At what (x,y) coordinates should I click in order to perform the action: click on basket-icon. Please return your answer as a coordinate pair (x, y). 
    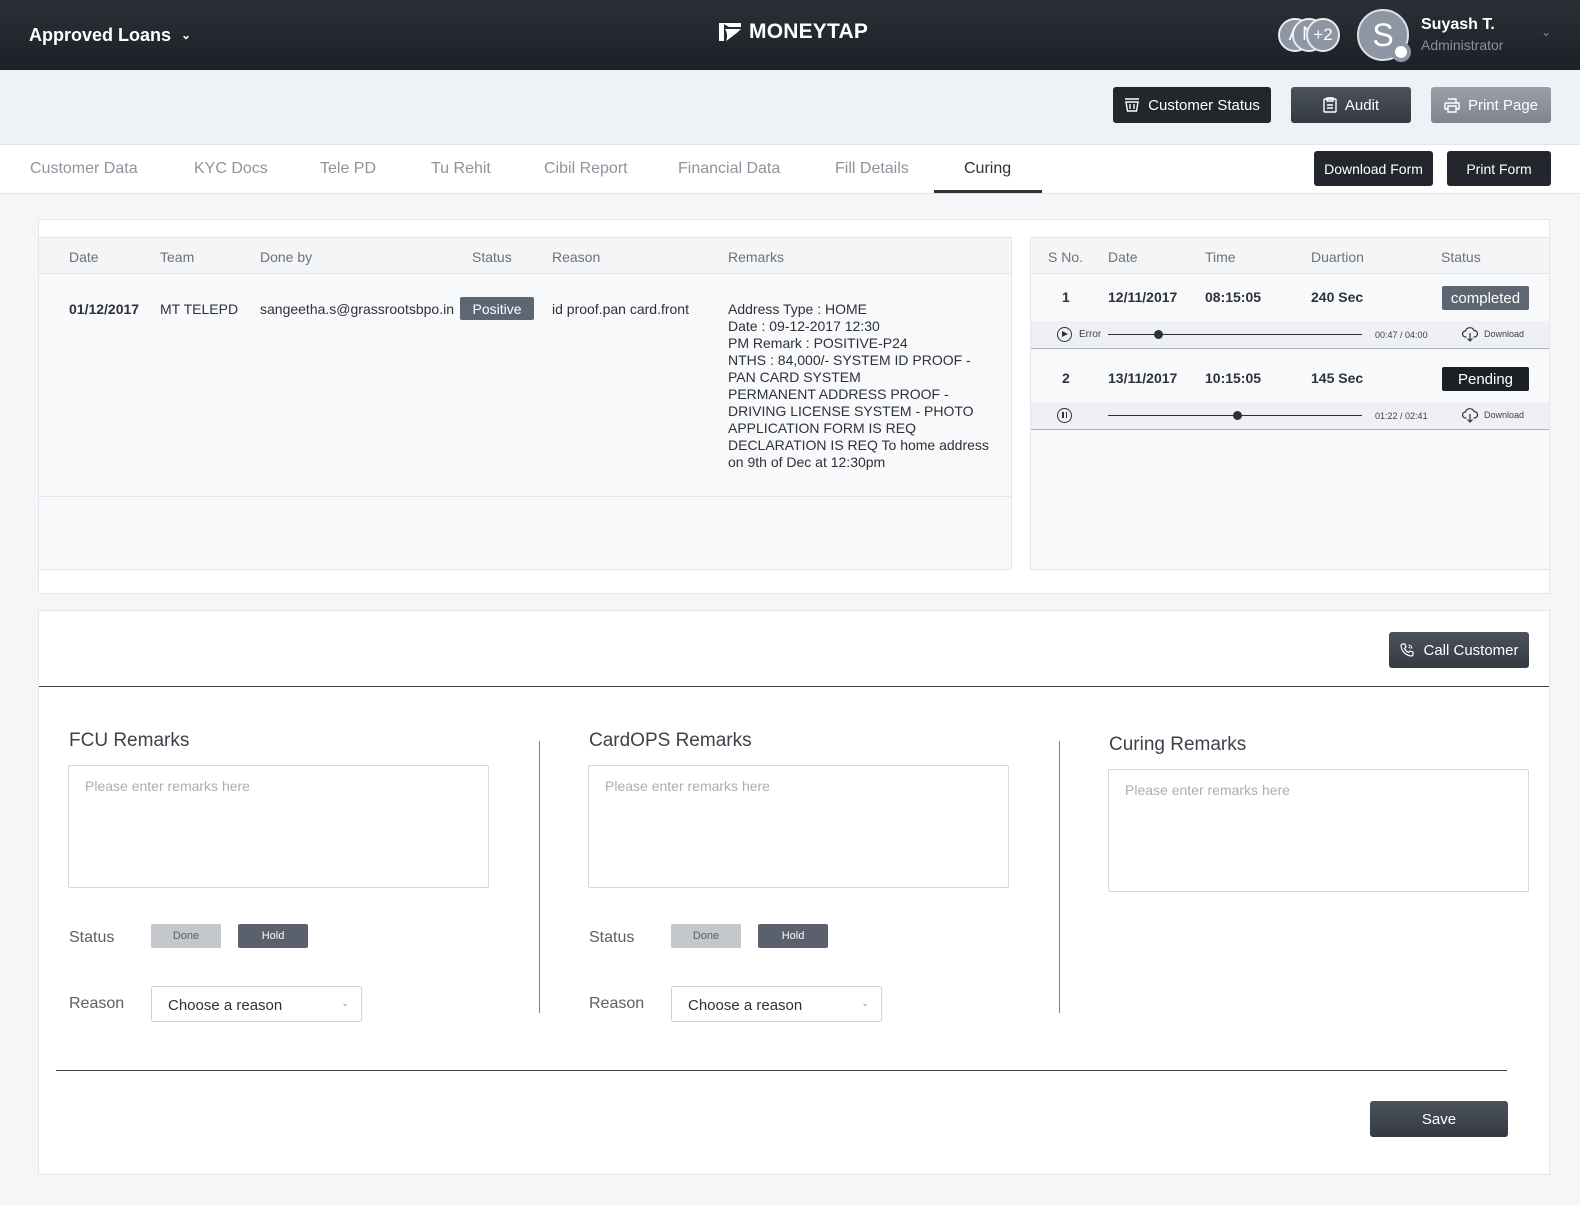
    Looking at the image, I should click on (1132, 105).